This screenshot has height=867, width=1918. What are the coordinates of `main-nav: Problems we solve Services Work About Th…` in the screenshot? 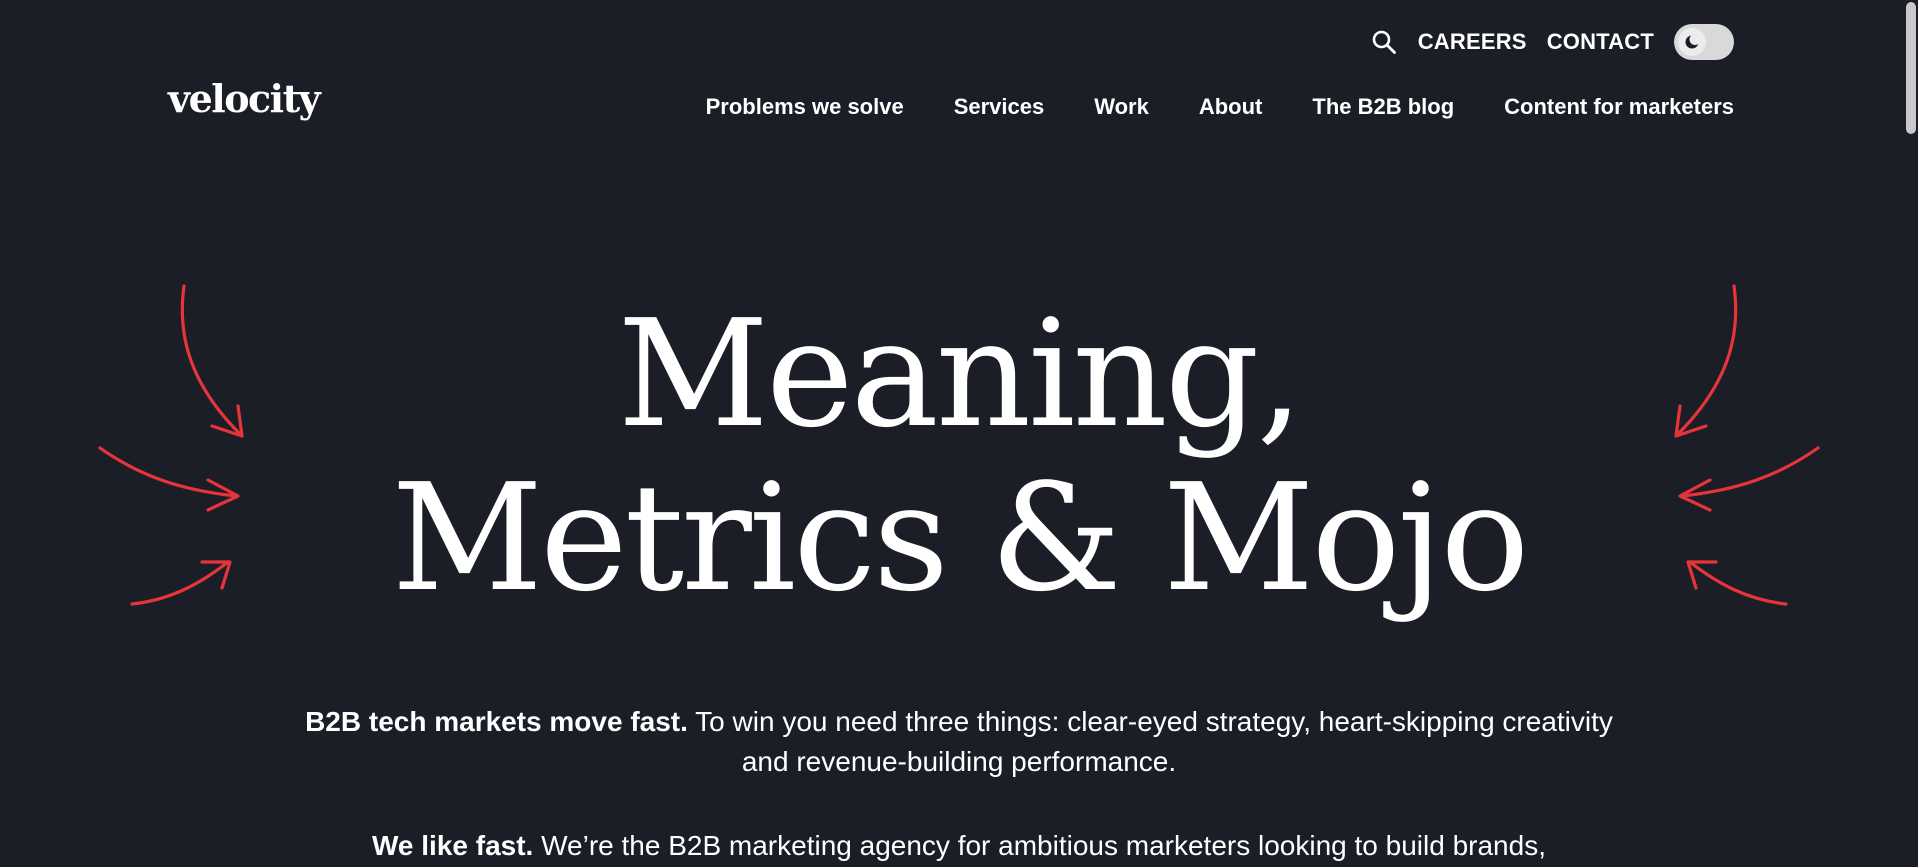 It's located at (1220, 107).